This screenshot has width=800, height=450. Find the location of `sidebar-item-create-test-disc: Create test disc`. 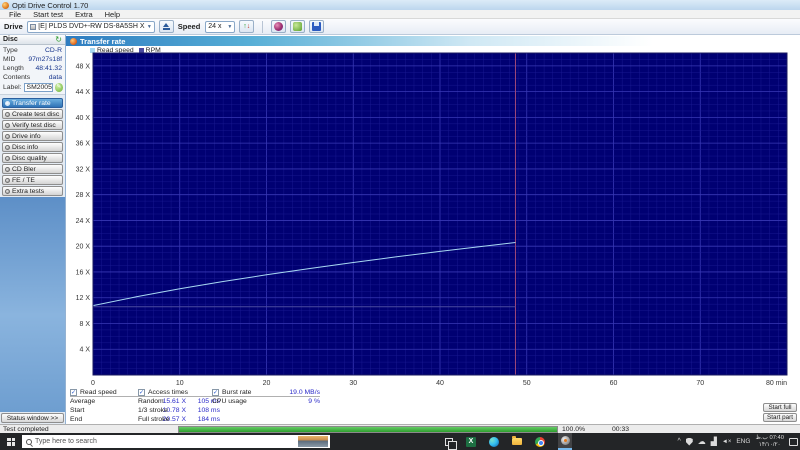

sidebar-item-create-test-disc: Create test disc is located at coordinates (32, 114).